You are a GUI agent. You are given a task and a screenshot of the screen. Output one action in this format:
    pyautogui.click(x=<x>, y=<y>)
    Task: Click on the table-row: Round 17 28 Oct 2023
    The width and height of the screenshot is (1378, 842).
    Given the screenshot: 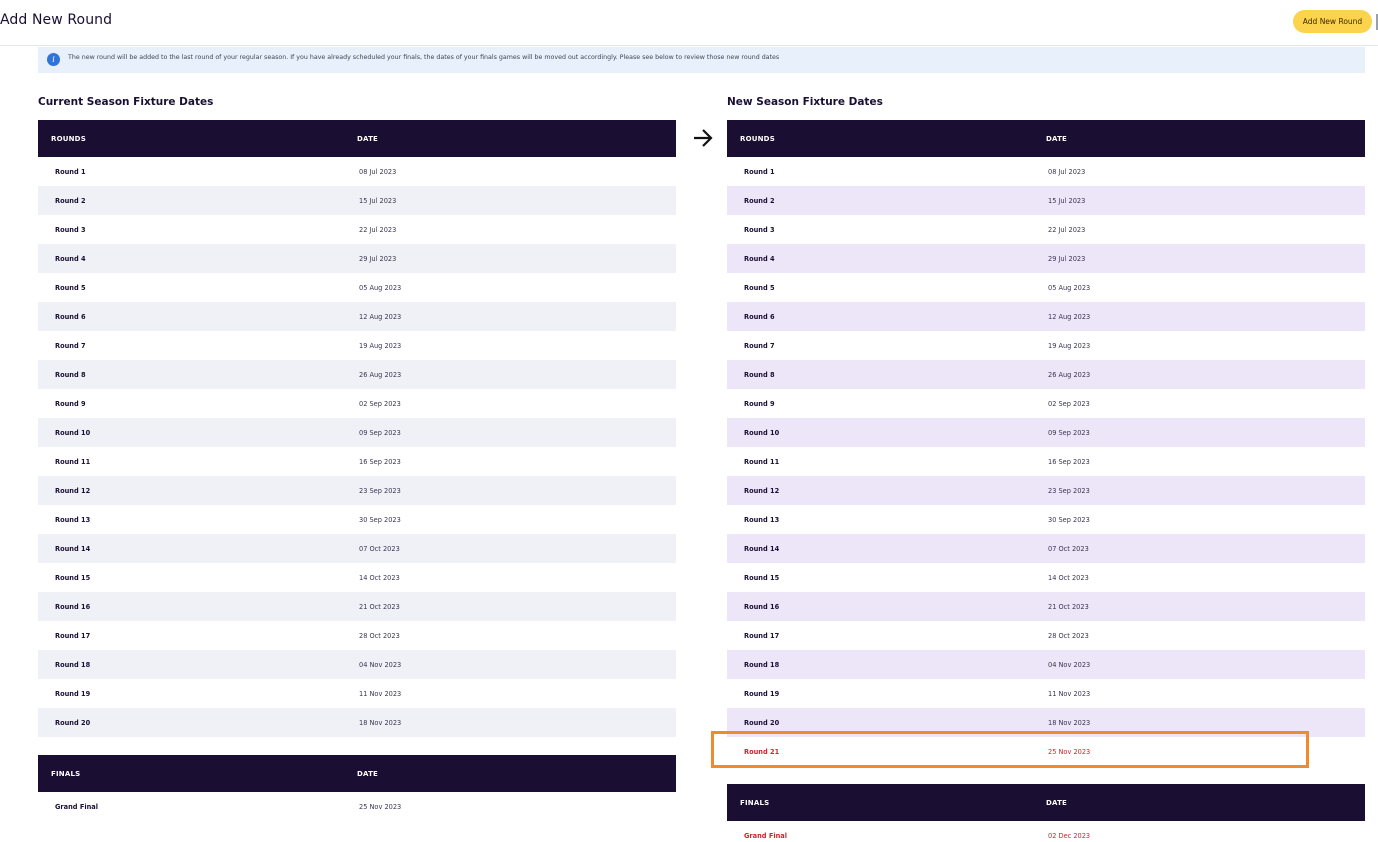 What is the action you would take?
    pyautogui.click(x=357, y=635)
    